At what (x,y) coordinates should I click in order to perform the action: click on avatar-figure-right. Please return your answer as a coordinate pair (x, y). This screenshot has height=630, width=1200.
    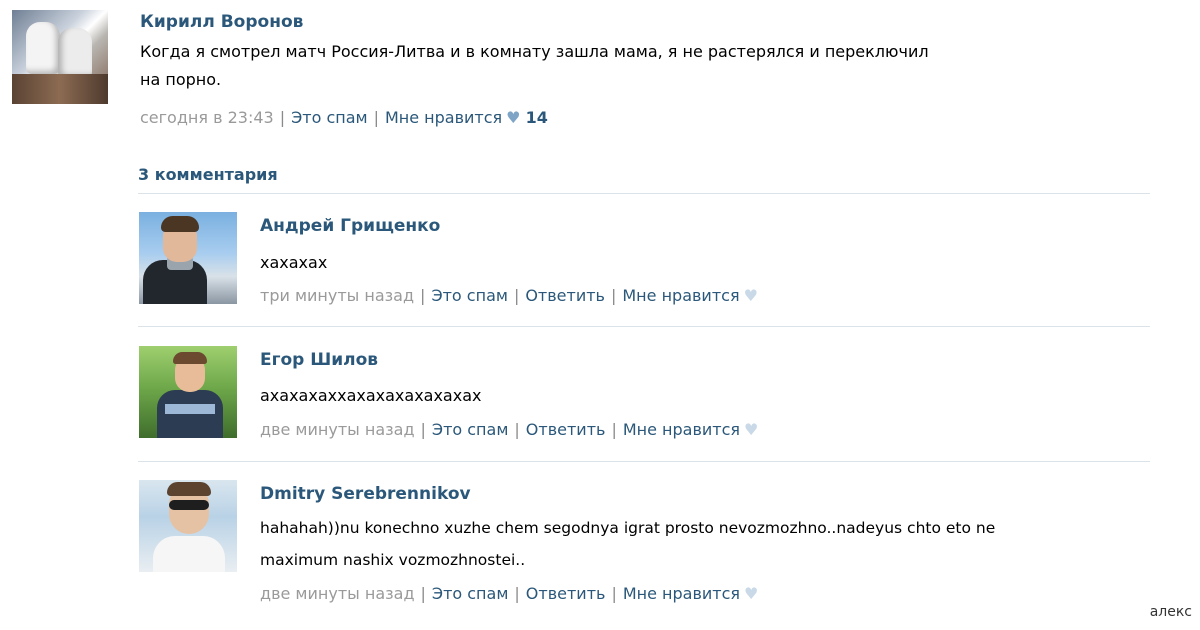
    Looking at the image, I should click on (75, 53).